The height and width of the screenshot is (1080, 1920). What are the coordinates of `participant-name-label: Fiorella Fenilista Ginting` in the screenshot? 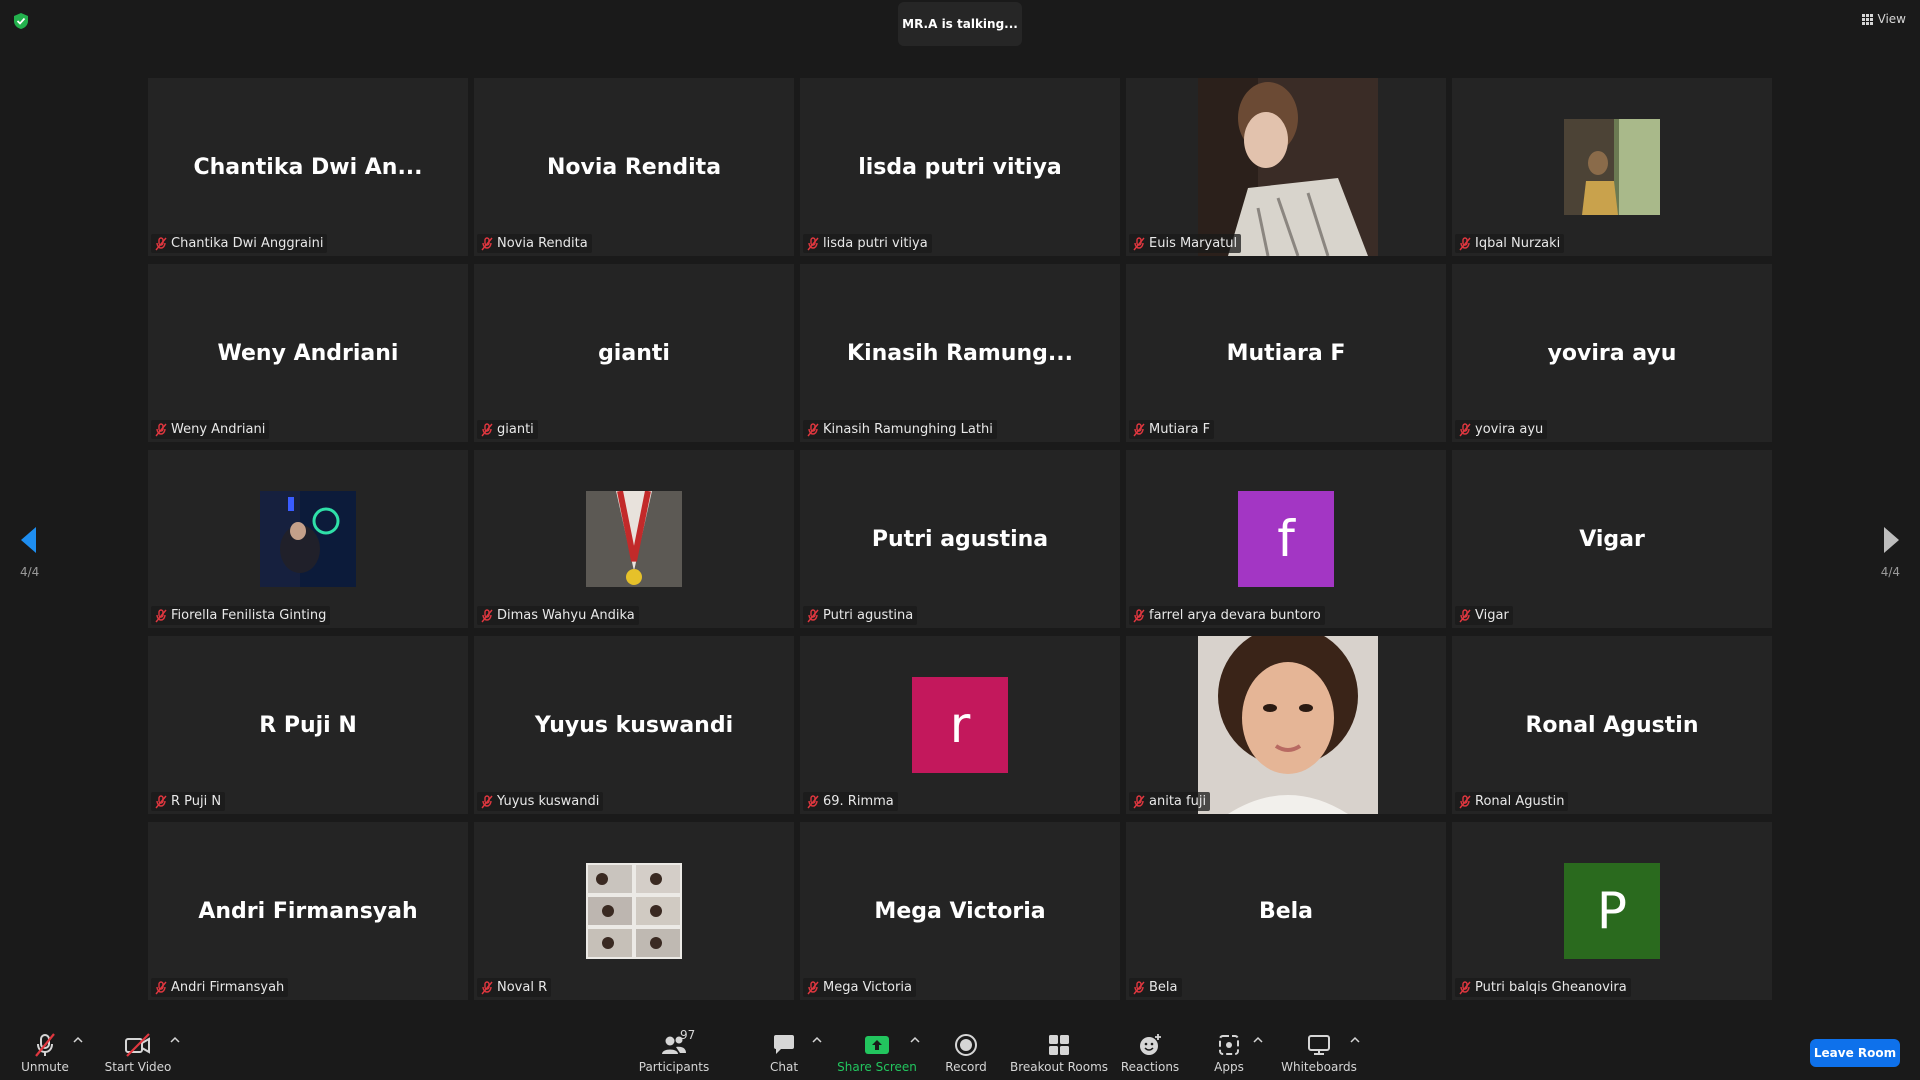 It's located at (241, 615).